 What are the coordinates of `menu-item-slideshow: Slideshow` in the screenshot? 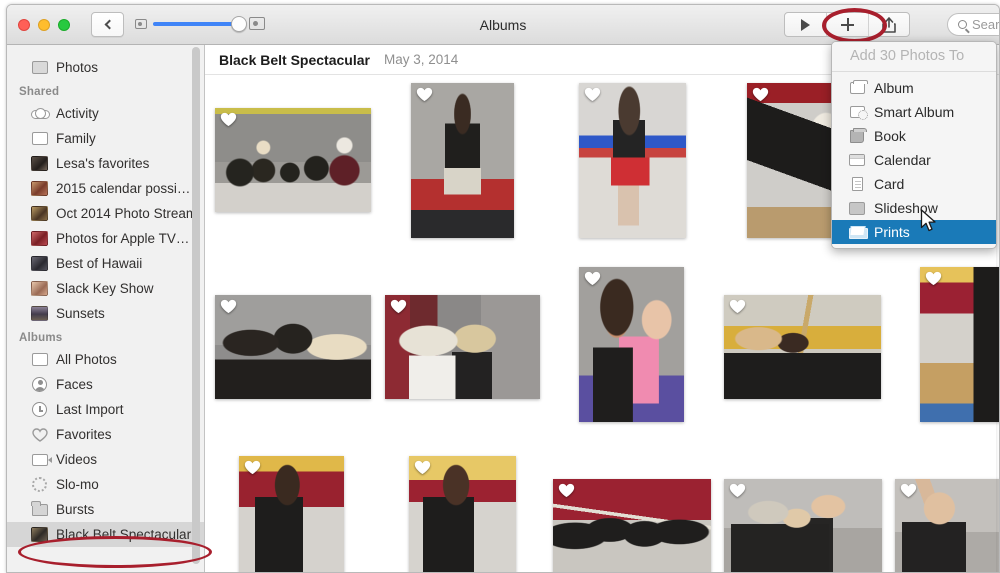 It's located at (914, 208).